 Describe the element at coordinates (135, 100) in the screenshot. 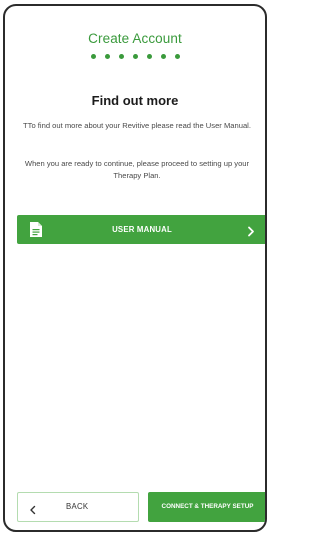

I see `section-heading: Find out more` at that location.